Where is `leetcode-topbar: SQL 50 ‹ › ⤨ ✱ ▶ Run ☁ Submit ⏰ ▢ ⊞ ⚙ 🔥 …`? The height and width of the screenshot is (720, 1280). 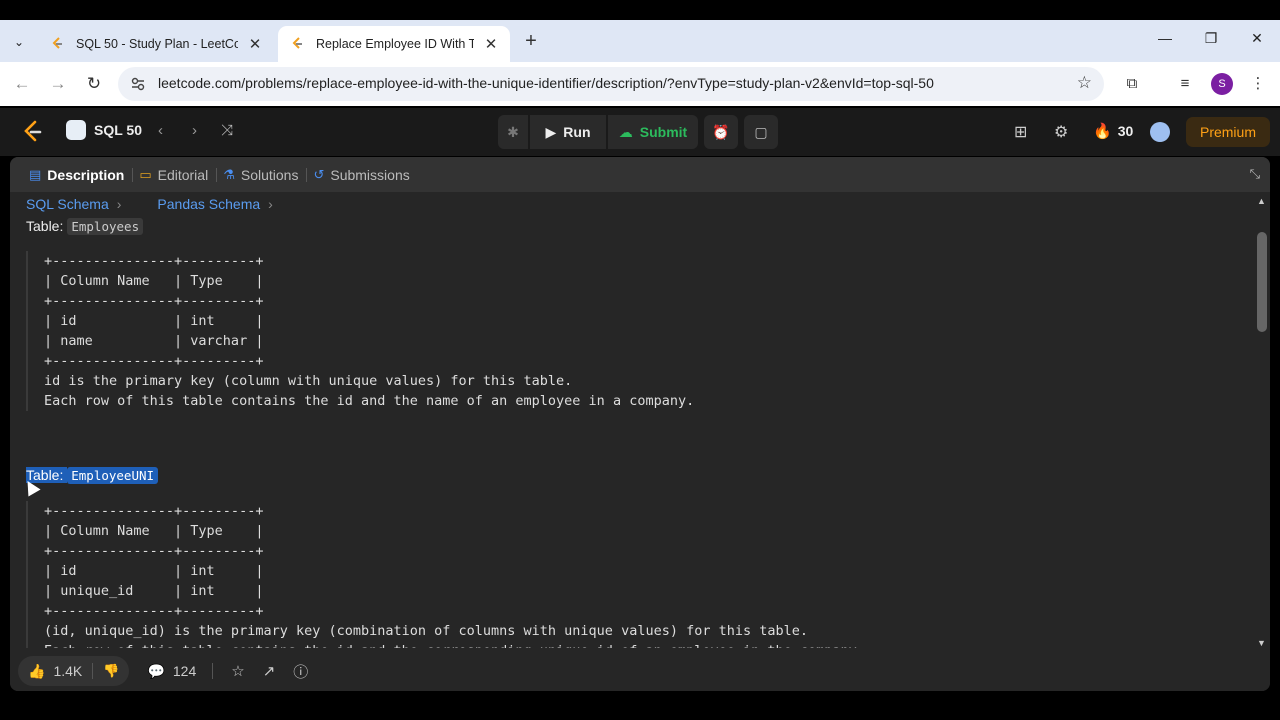
leetcode-topbar: SQL 50 ‹ › ⤨ ✱ ▶ Run ☁ Submit ⏰ ▢ ⊞ ⚙ 🔥 … is located at coordinates (640, 132).